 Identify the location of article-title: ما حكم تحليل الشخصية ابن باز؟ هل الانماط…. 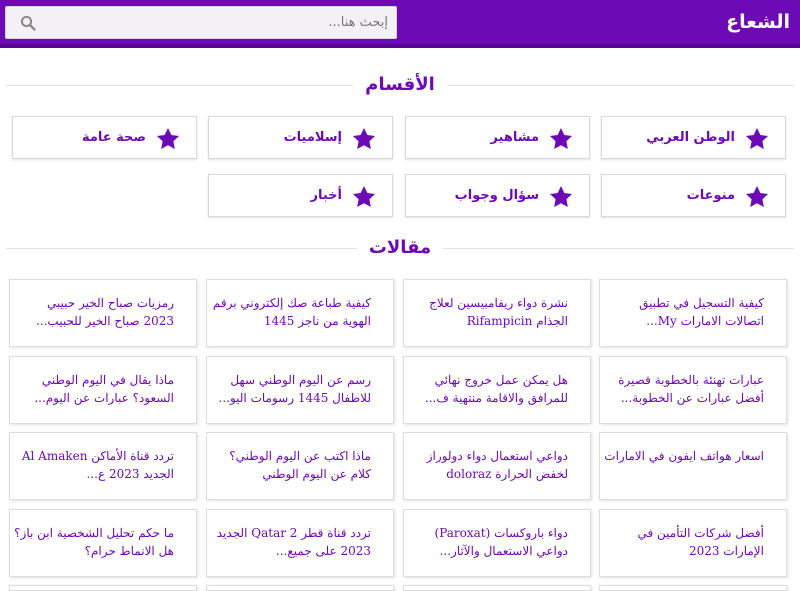
(94, 542).